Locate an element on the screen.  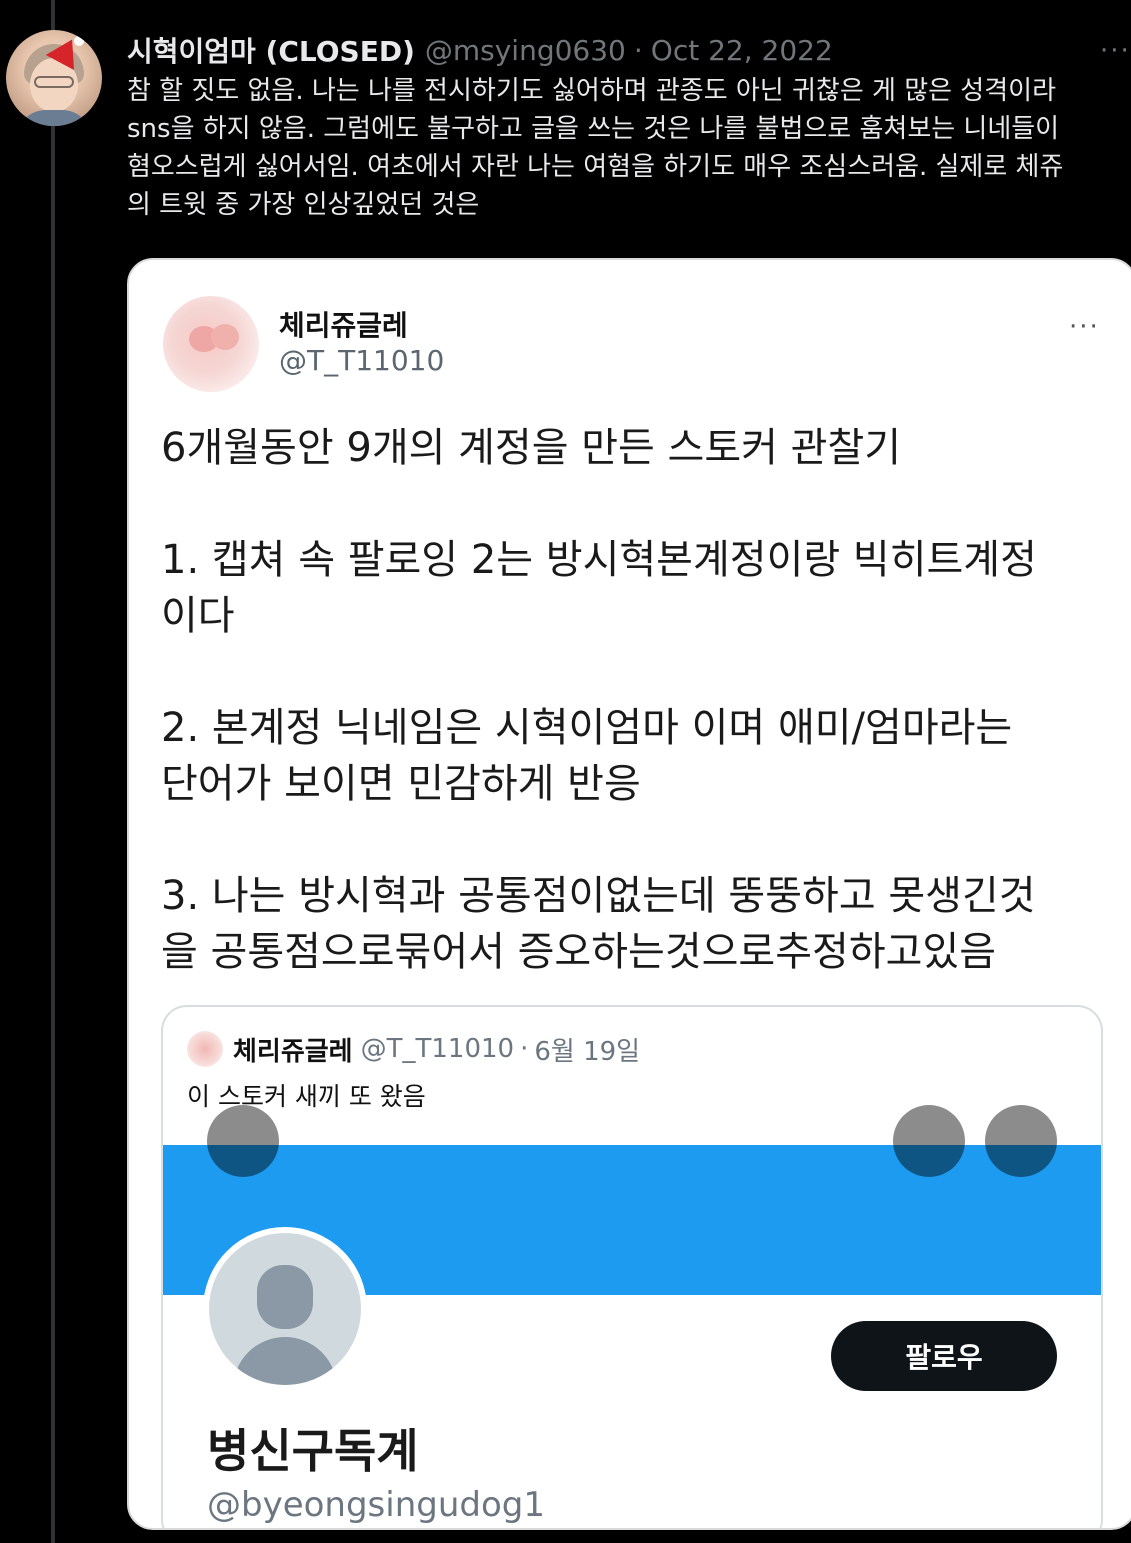
follow-button: 팔로우 is located at coordinates (944, 1356).